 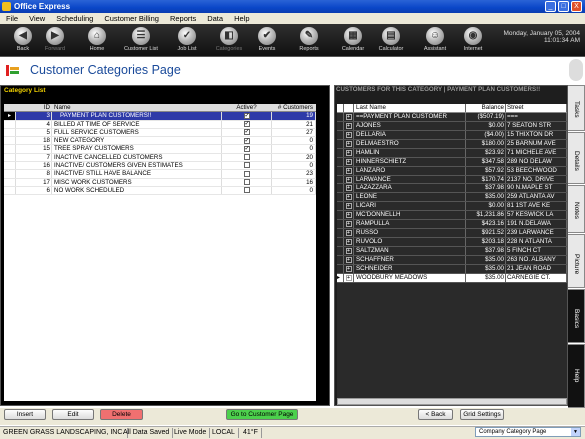 What do you see at coordinates (576, 316) in the screenshot?
I see `tab-basics: Basics` at bounding box center [576, 316].